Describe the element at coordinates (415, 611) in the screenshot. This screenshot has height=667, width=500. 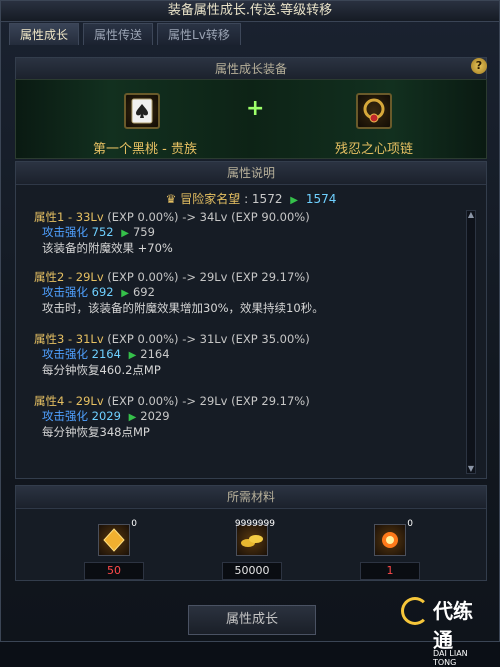
I see `watermark-logo-icon` at that location.